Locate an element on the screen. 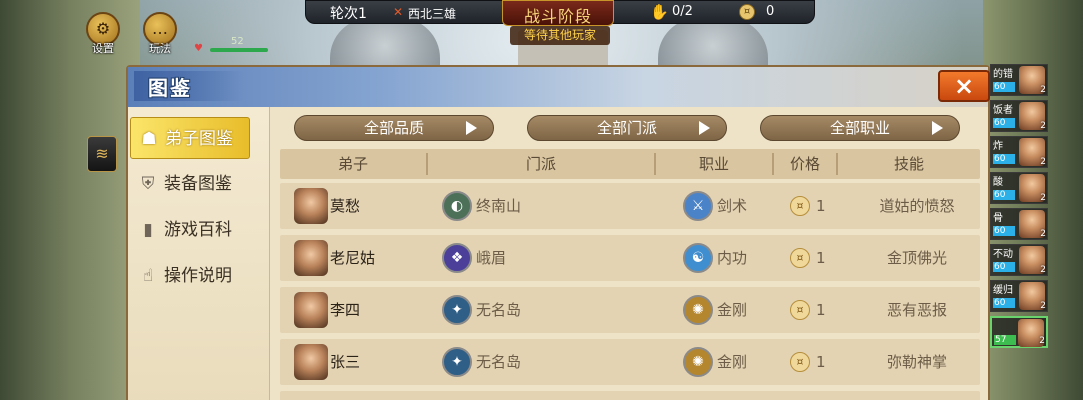 This screenshot has width=1083, height=400. job-name: 剑术 is located at coordinates (732, 206).